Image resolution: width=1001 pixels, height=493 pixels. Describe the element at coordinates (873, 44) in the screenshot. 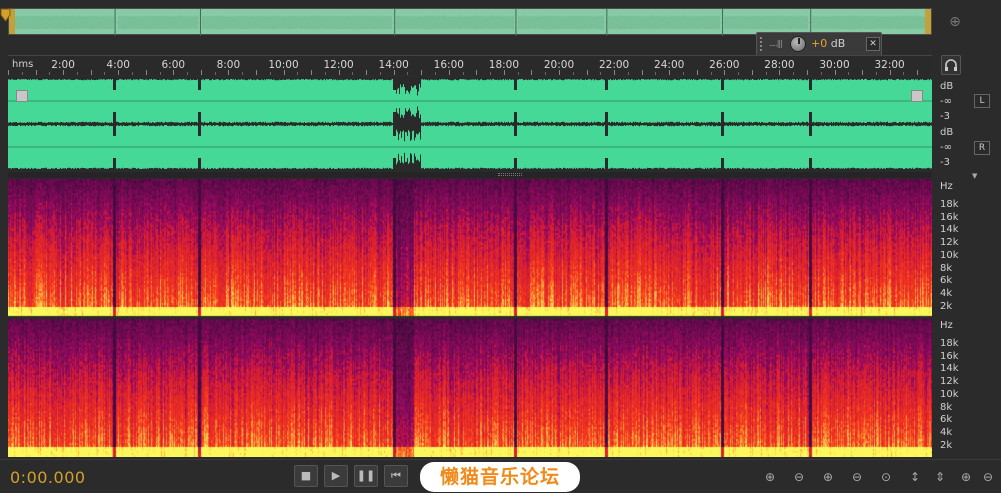

I see `pin-icon: ✕` at that location.